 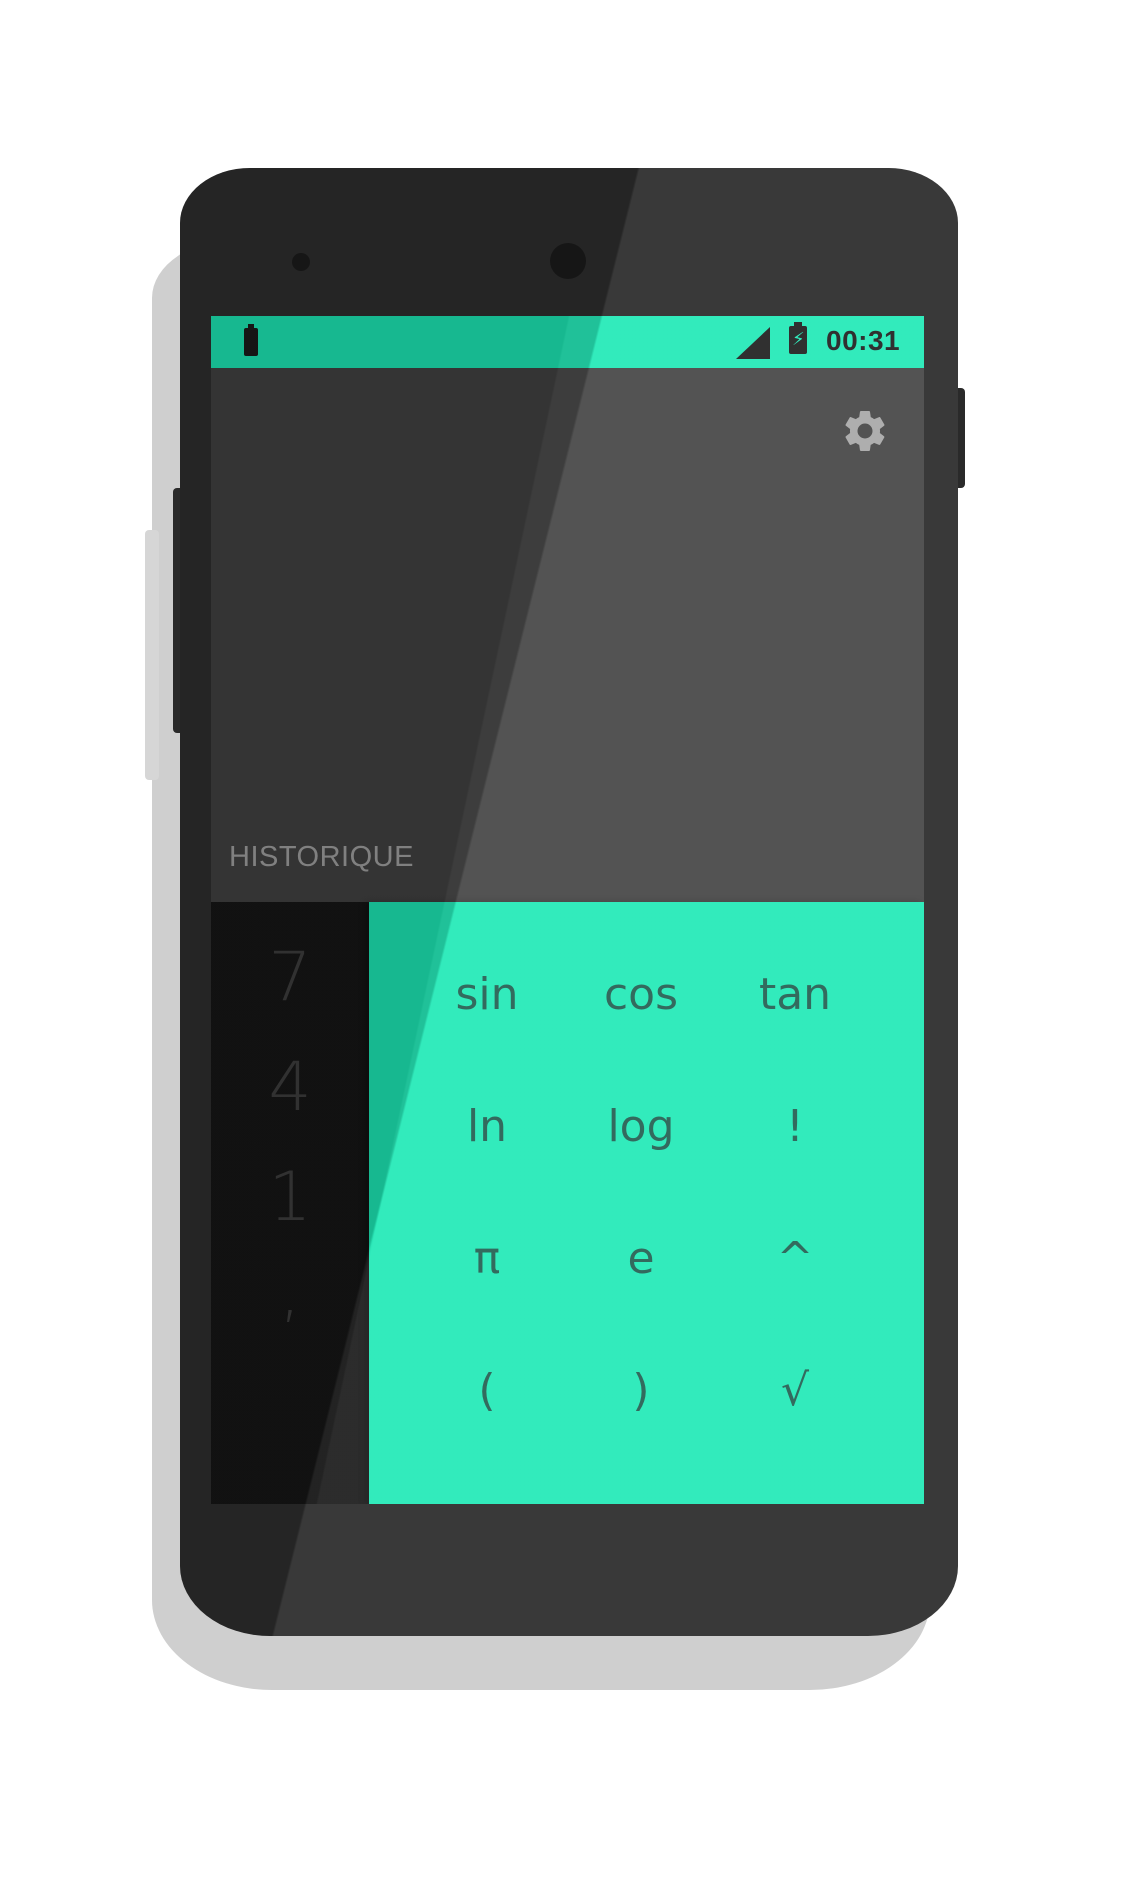 I want to click on battery-icon, so click(x=251, y=340).